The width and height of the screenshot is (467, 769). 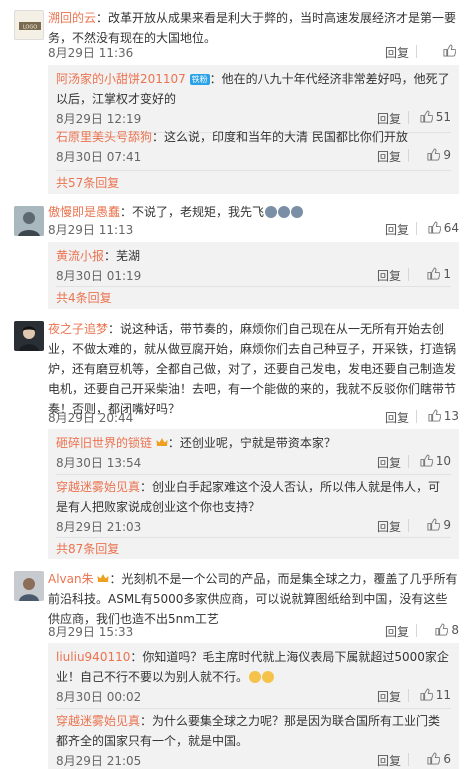 What do you see at coordinates (253, 697) in the screenshot?
I see `reply-meta: 8月30日 00:02 回复 11` at bounding box center [253, 697].